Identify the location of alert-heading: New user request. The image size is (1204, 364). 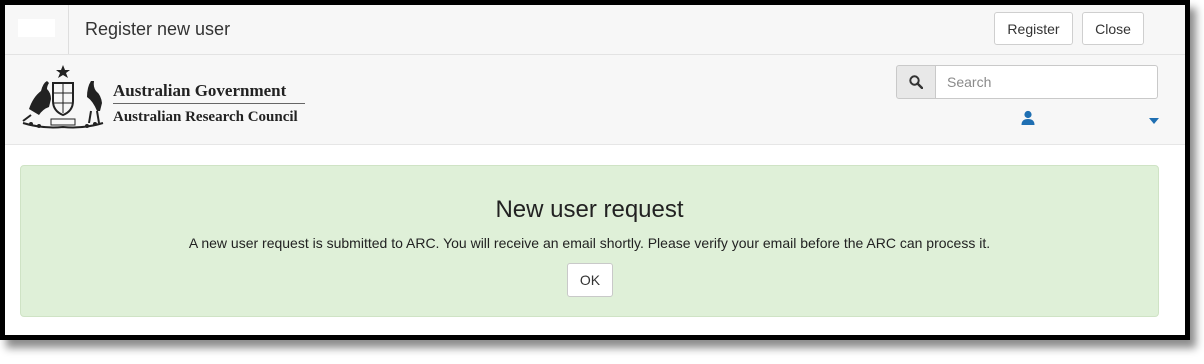
(589, 209).